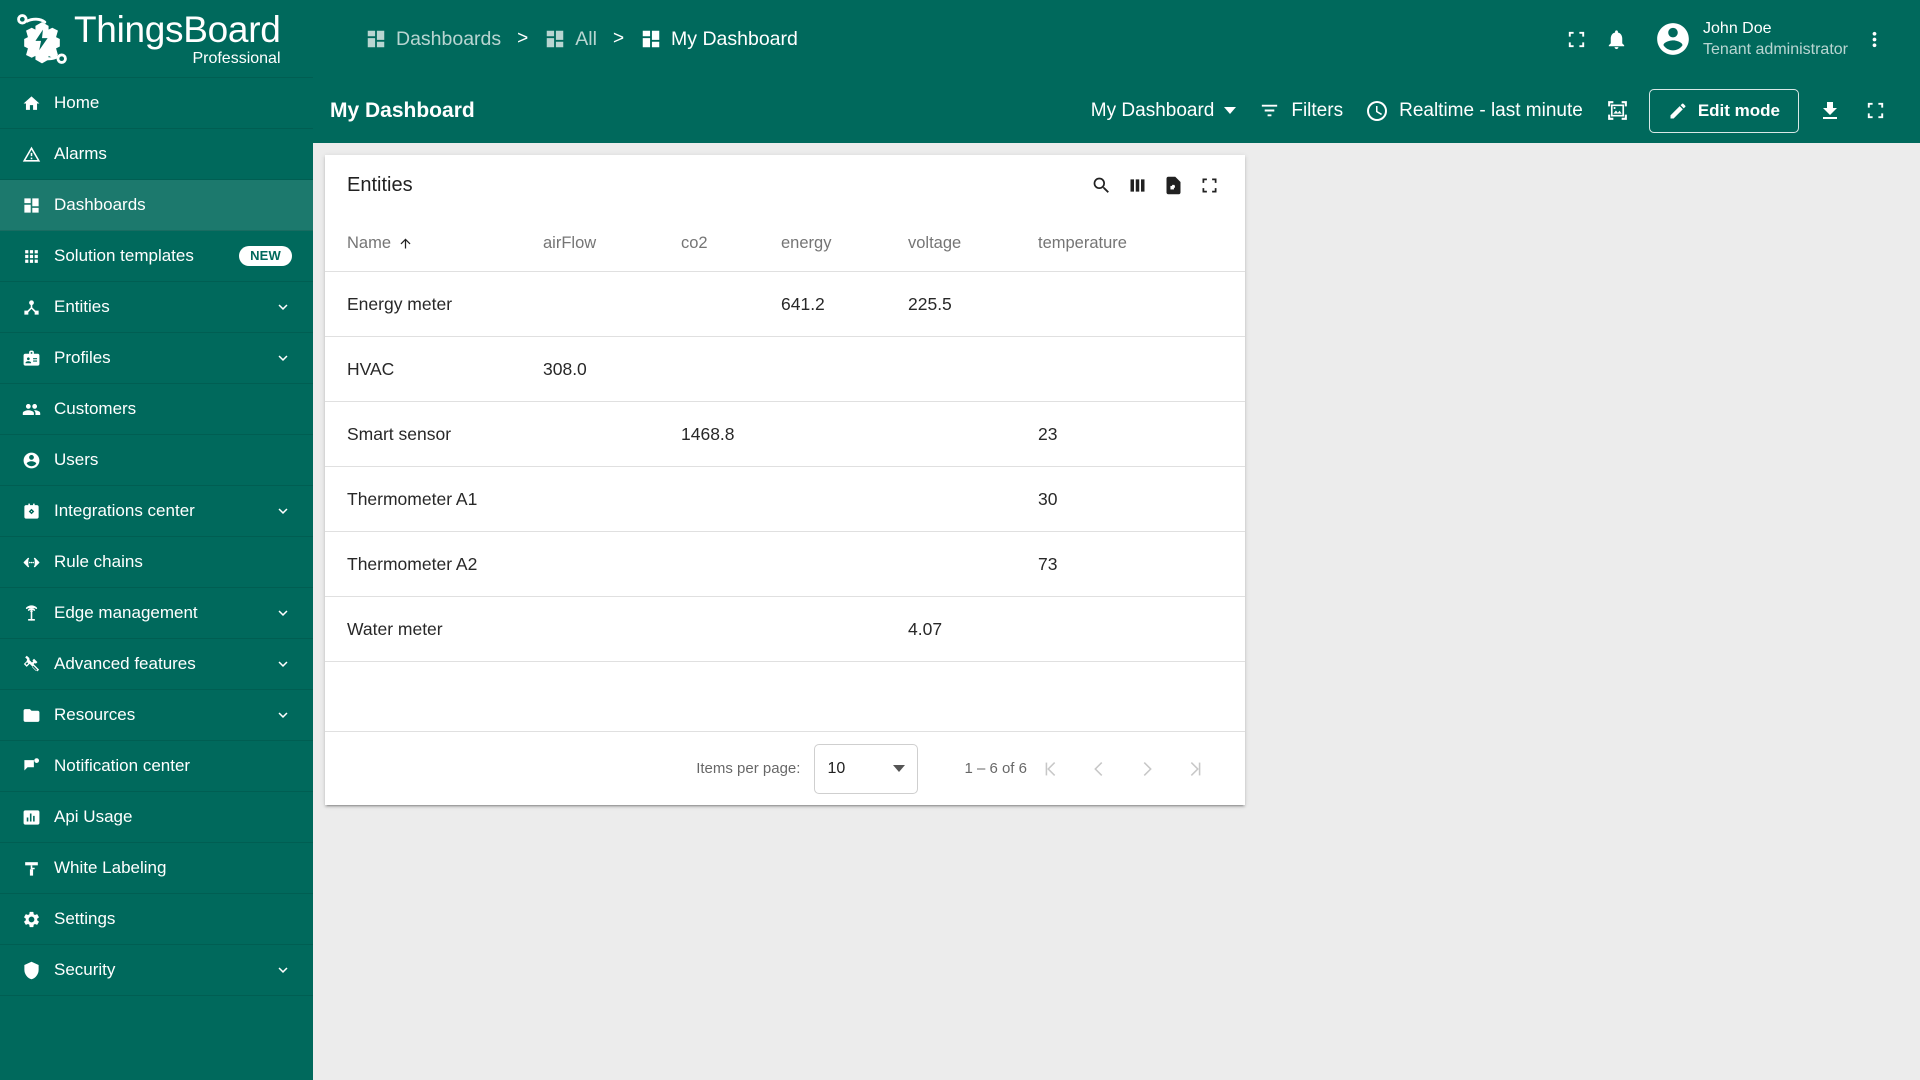 Image resolution: width=1920 pixels, height=1080 pixels. What do you see at coordinates (1617, 111) in the screenshot?
I see `image-export-button` at bounding box center [1617, 111].